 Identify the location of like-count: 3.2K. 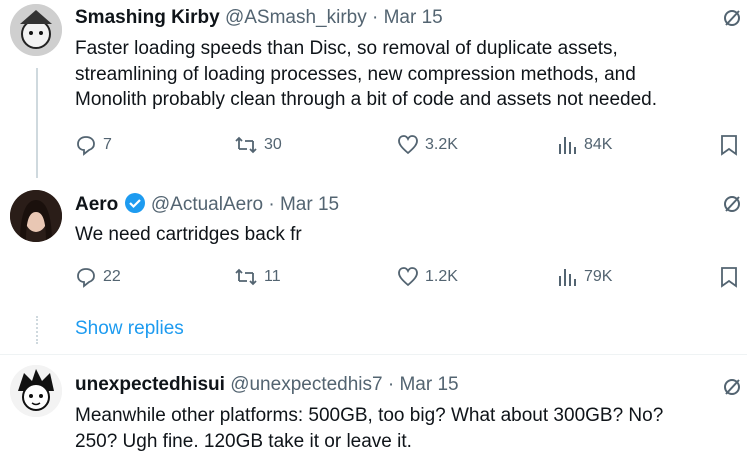
(441, 145).